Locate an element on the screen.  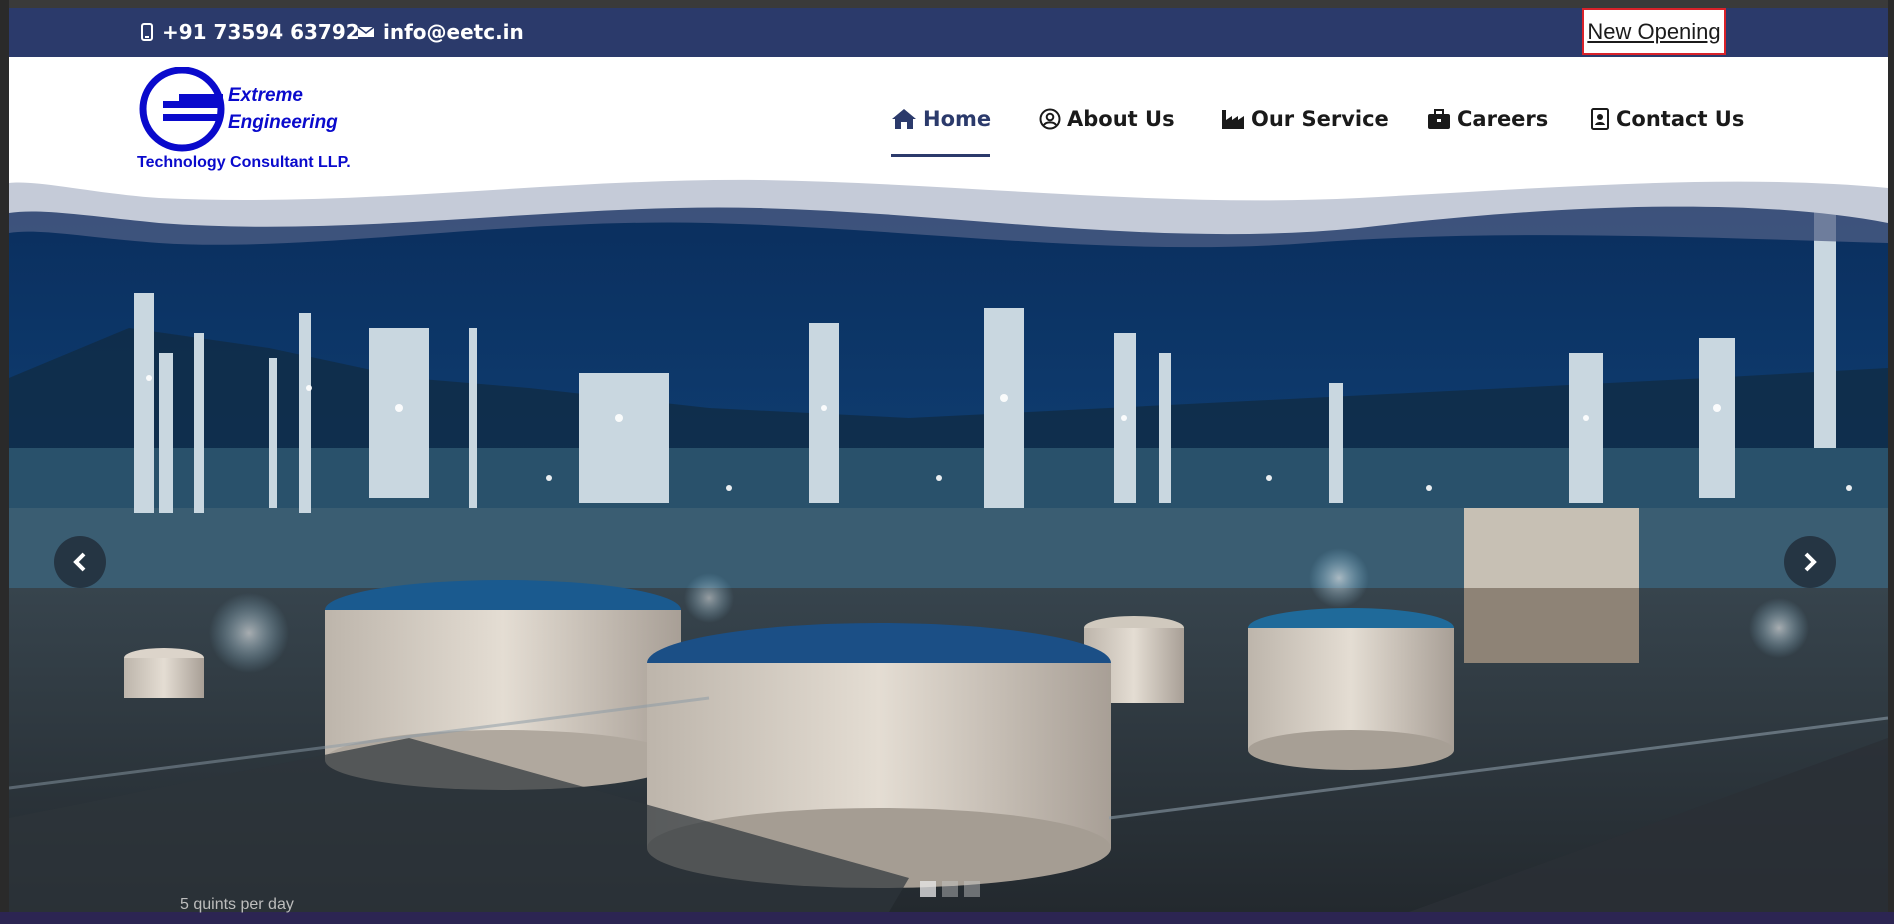
active-nav-underline is located at coordinates (940, 155).